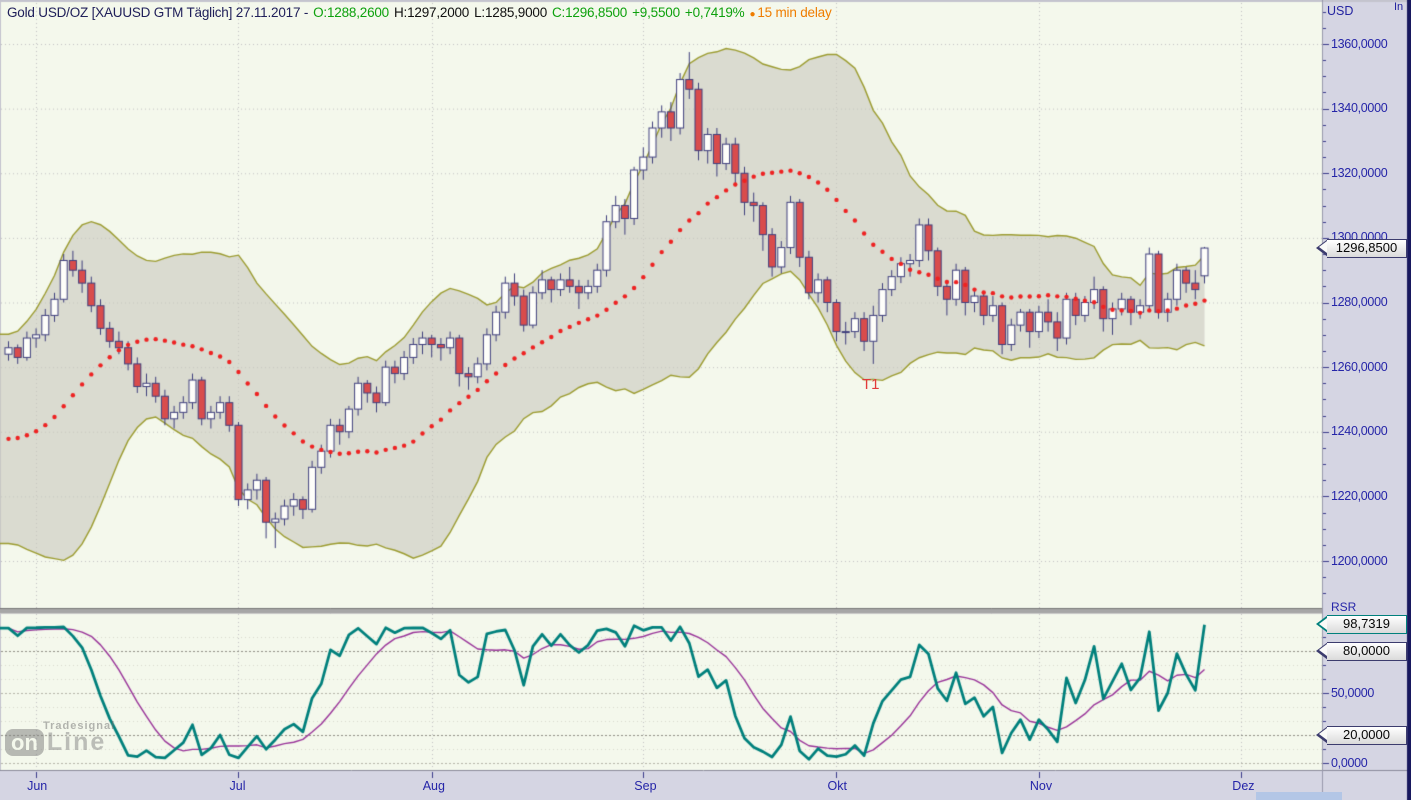 The height and width of the screenshot is (800, 1411). I want to click on scrollbar-fragment, so click(1299, 796).